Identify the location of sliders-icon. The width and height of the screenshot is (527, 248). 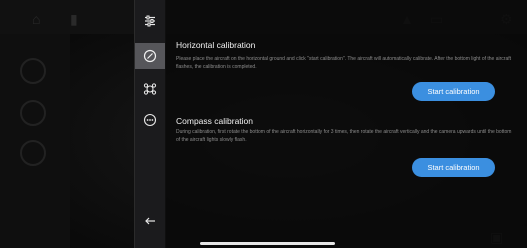
(150, 21).